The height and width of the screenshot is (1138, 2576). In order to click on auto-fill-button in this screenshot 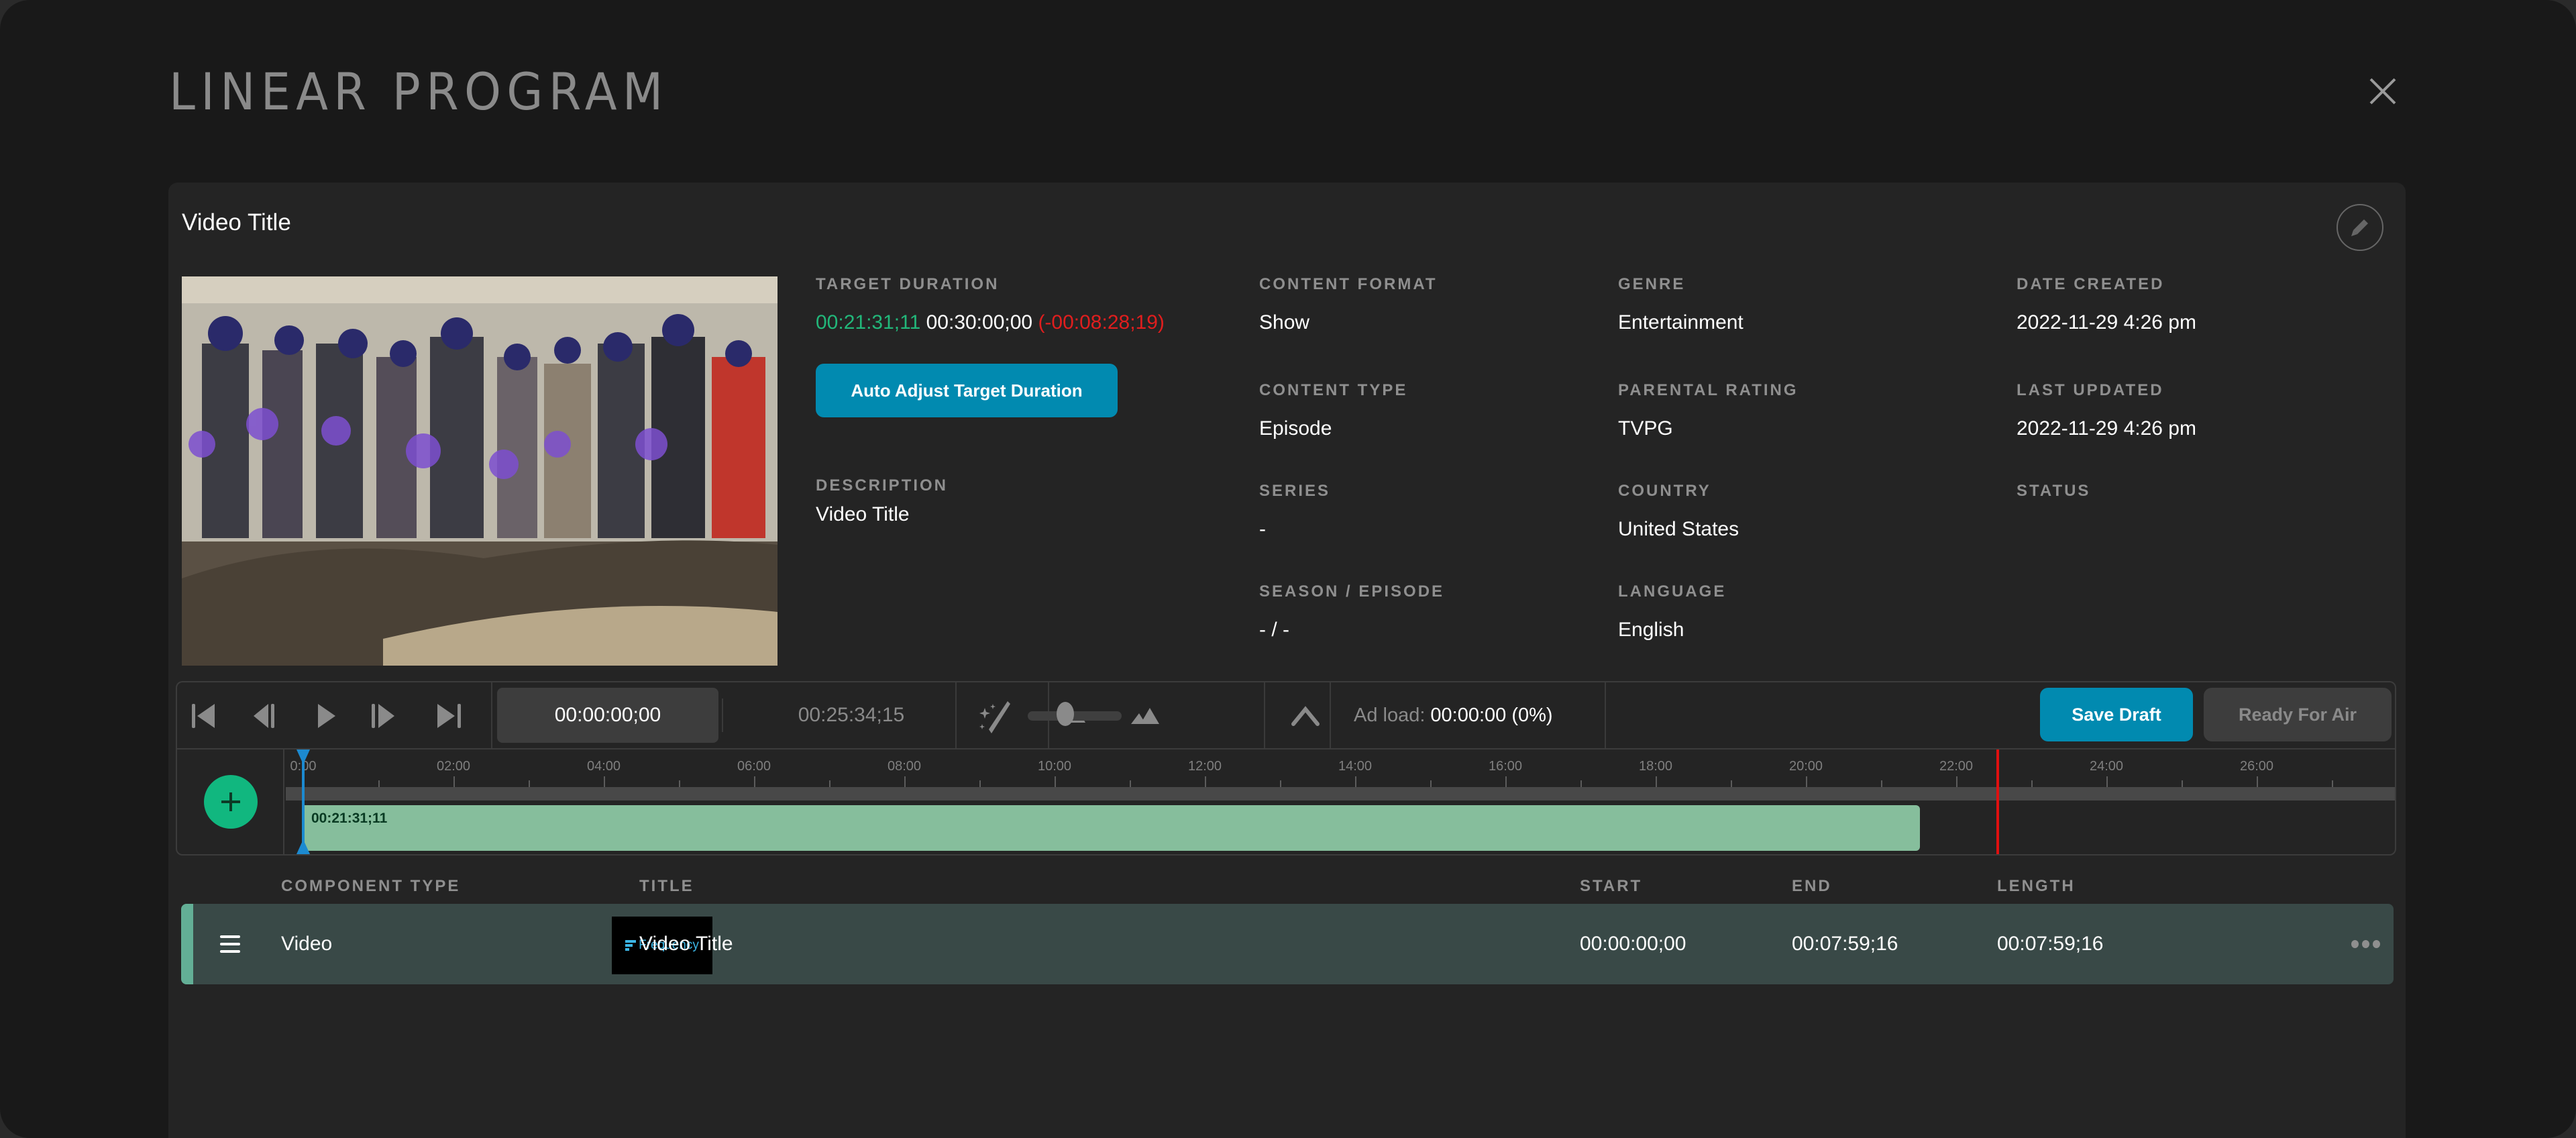, I will do `click(997, 716)`.